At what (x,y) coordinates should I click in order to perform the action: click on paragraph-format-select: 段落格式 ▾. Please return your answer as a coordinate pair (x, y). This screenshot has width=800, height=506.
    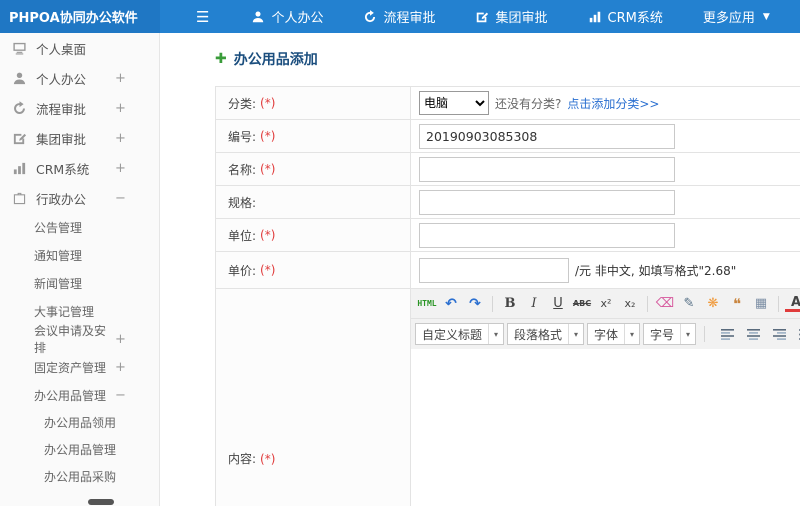
    Looking at the image, I should click on (546, 334).